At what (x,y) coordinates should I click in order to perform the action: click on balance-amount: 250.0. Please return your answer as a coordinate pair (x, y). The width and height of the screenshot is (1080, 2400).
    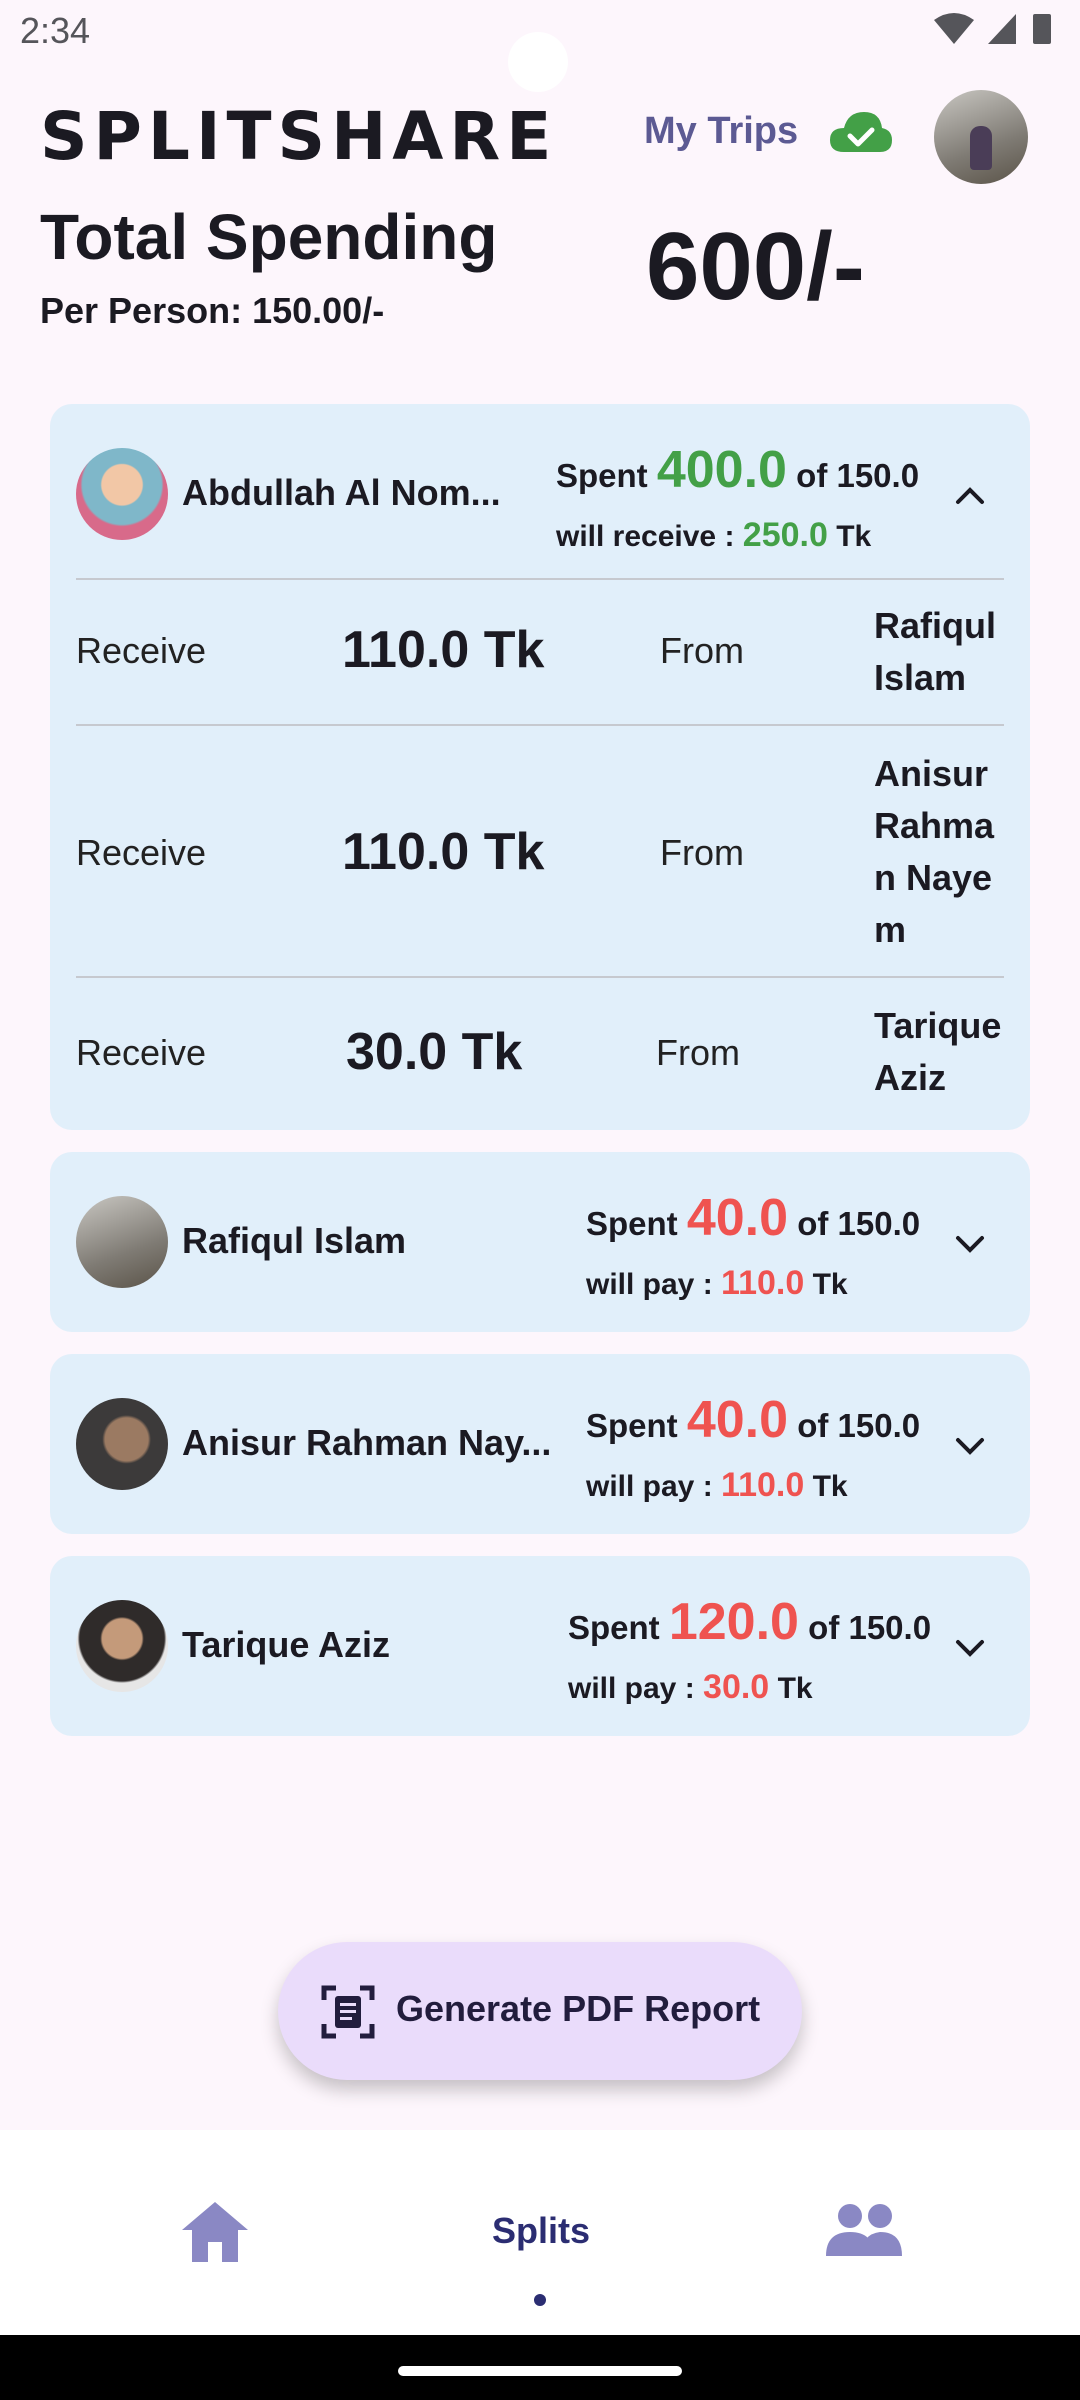
    Looking at the image, I should click on (785, 535).